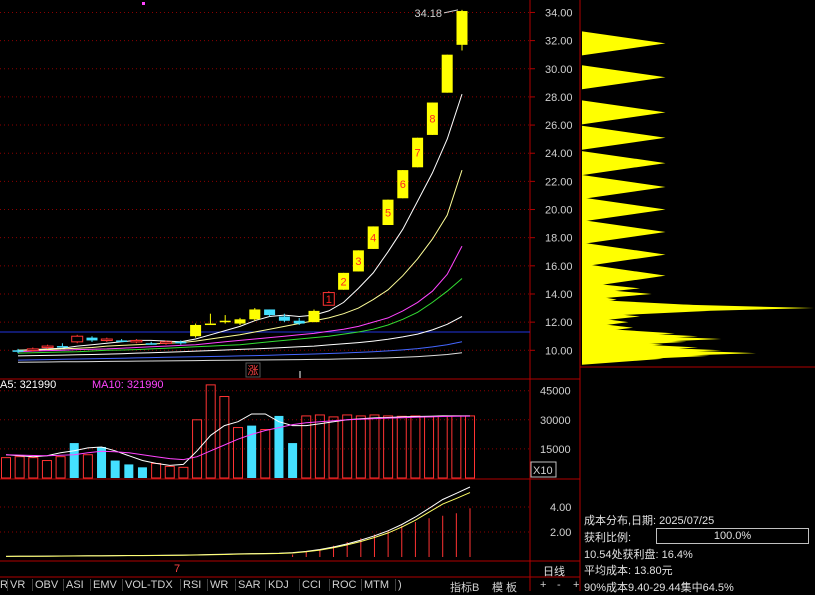 This screenshot has width=815, height=595. What do you see at coordinates (46, 585) in the screenshot?
I see `indicator-tab: OBV` at bounding box center [46, 585].